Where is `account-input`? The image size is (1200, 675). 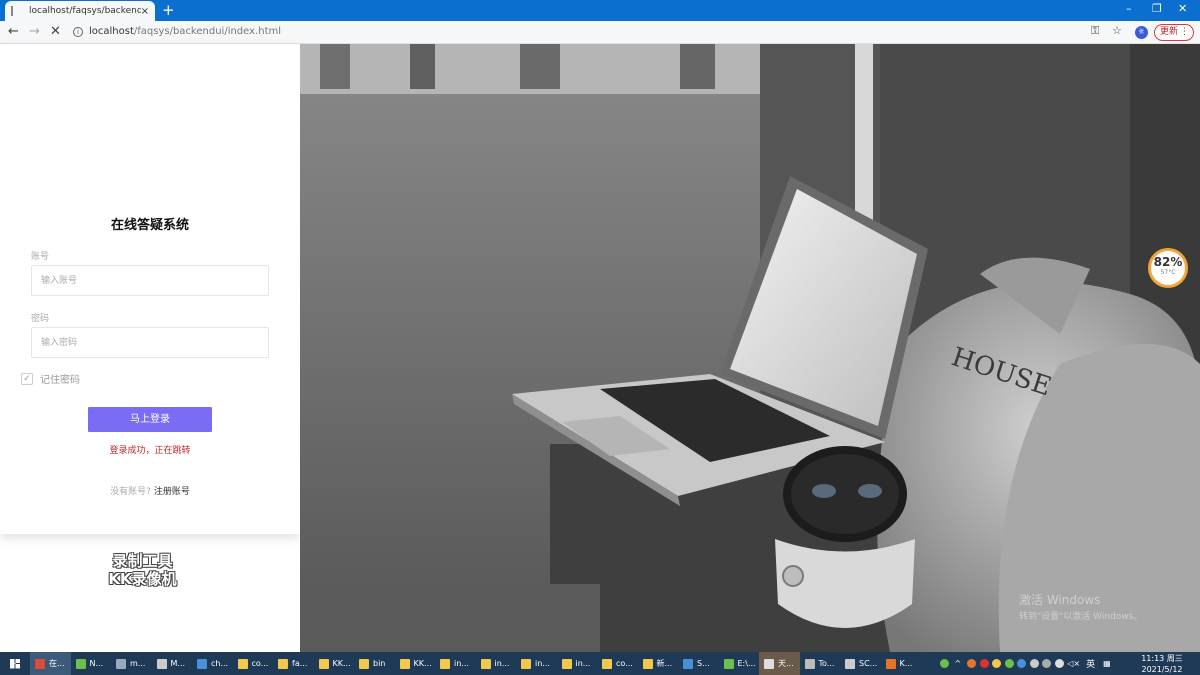
account-input is located at coordinates (150, 280).